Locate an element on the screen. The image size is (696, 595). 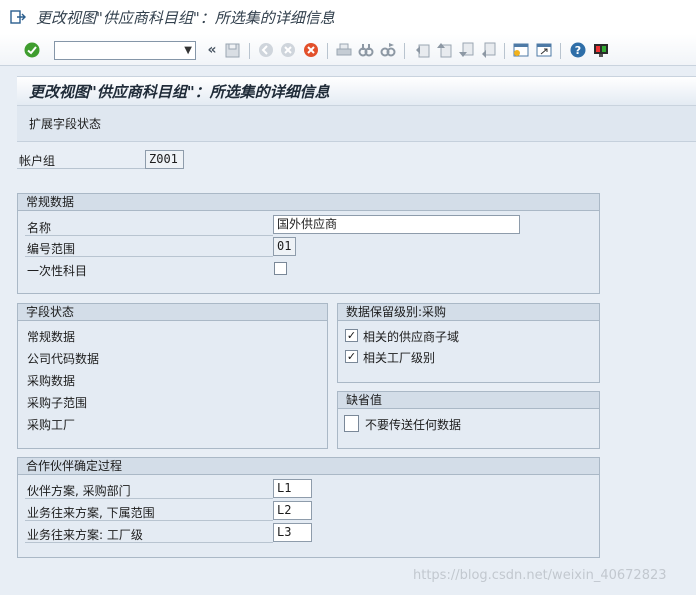
group-title: 缺省值 is located at coordinates (468, 400).